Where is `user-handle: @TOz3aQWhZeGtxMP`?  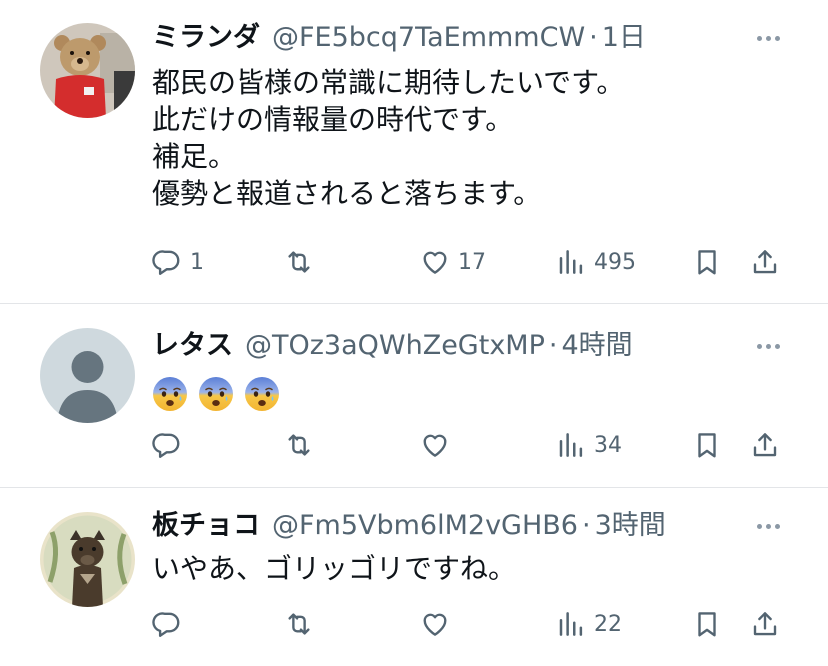
user-handle: @TOz3aQWhZeGtxMP is located at coordinates (395, 346).